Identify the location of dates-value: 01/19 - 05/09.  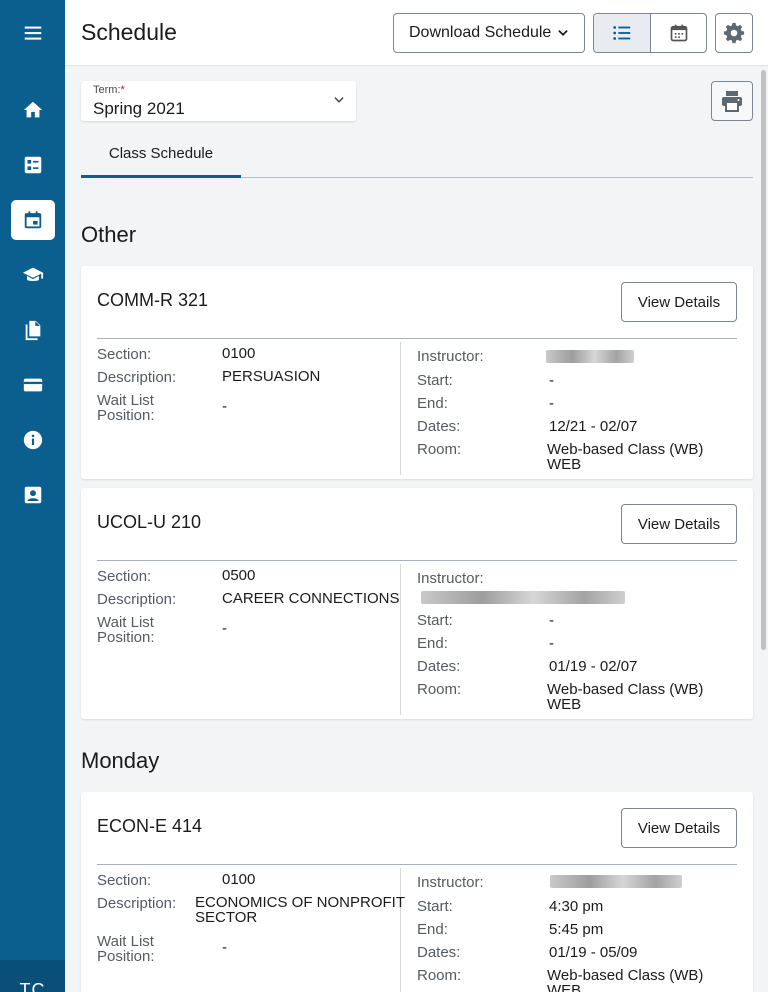
(593, 952).